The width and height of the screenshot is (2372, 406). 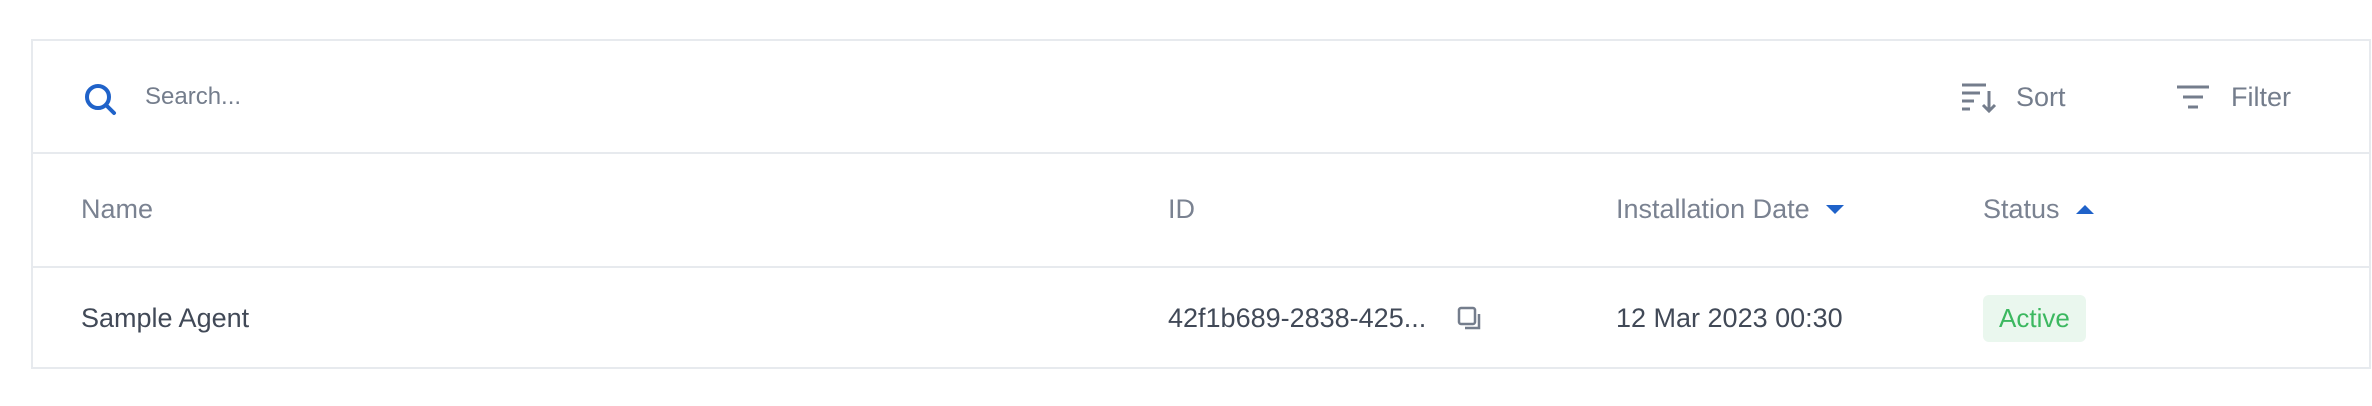 I want to click on cell-status: Active, so click(x=2034, y=318).